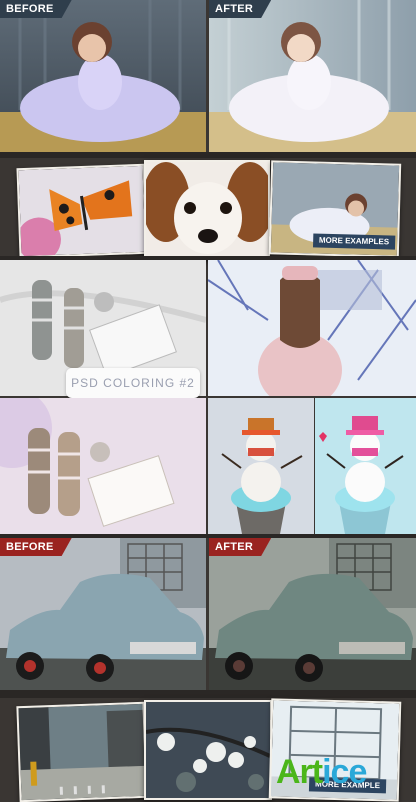 This screenshot has height=802, width=416. I want to click on street-image, so click(81, 752).